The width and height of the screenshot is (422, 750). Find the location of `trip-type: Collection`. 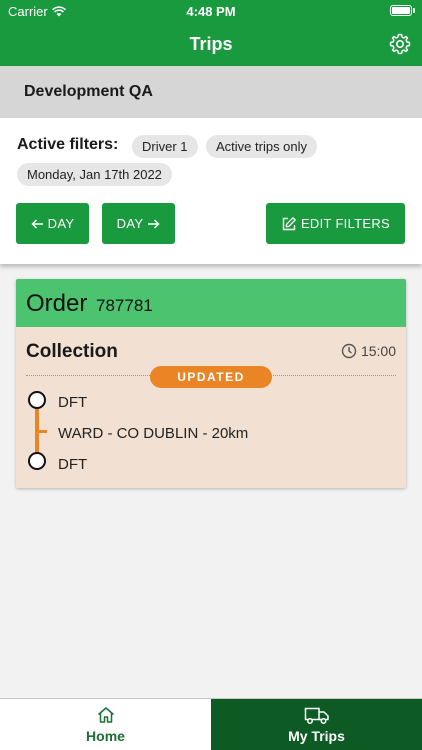

trip-type: Collection is located at coordinates (72, 351).